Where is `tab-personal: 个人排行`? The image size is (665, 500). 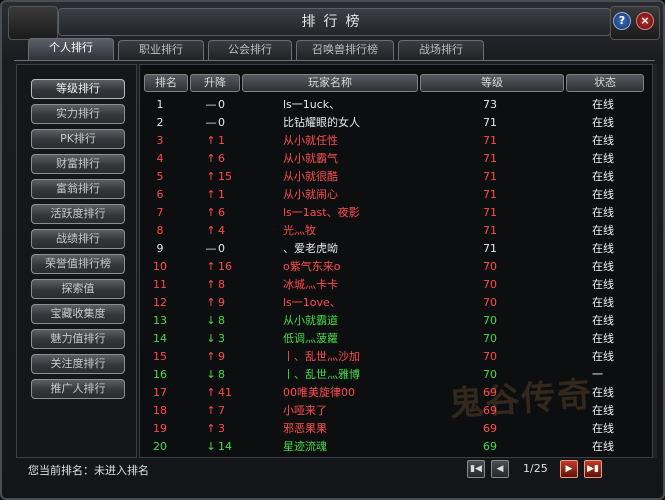
tab-personal: 个人排行 is located at coordinates (71, 49).